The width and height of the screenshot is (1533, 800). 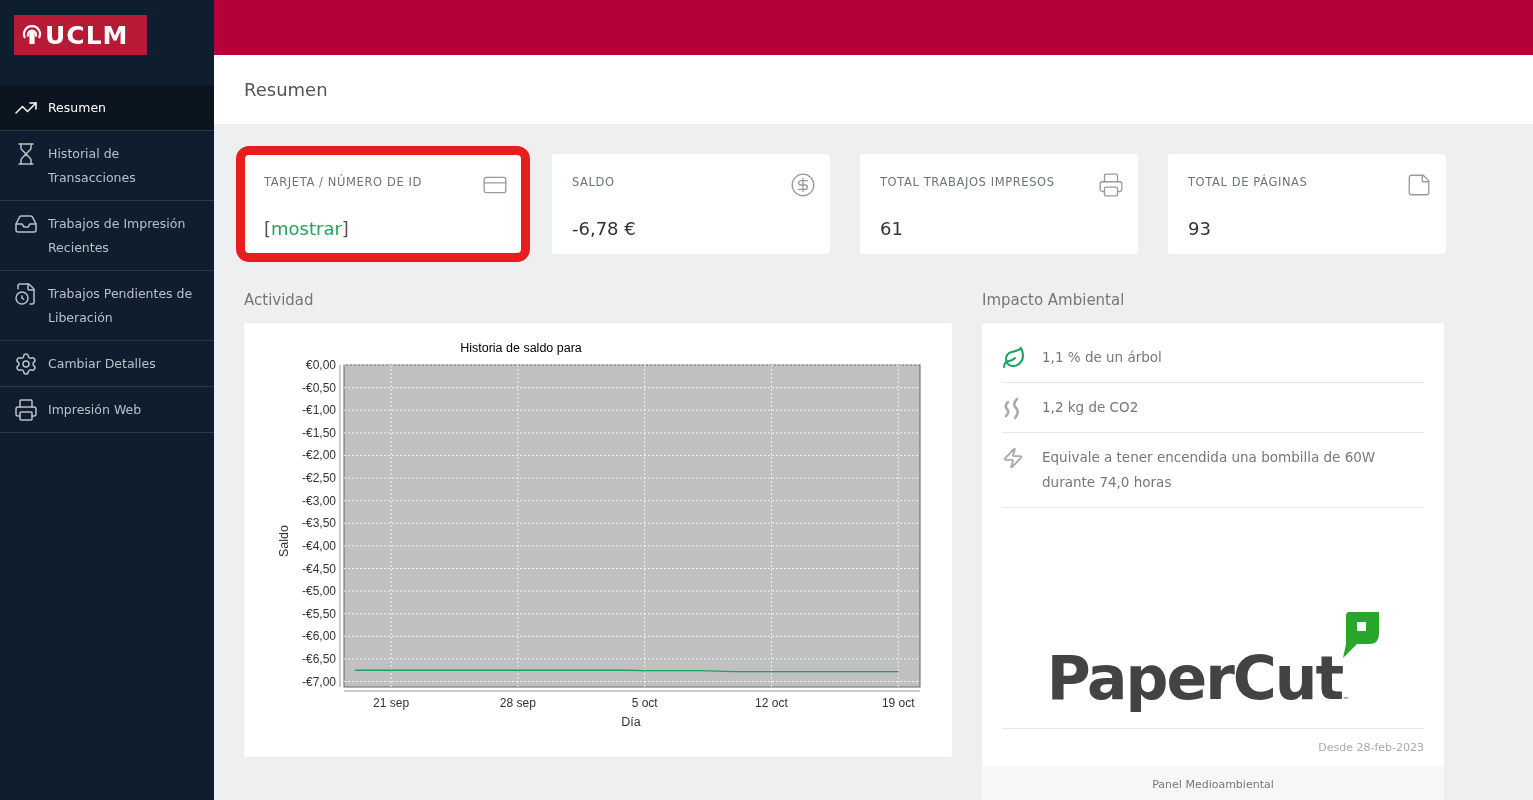 What do you see at coordinates (284, 541) in the screenshot?
I see `y-axis-title: Saldo` at bounding box center [284, 541].